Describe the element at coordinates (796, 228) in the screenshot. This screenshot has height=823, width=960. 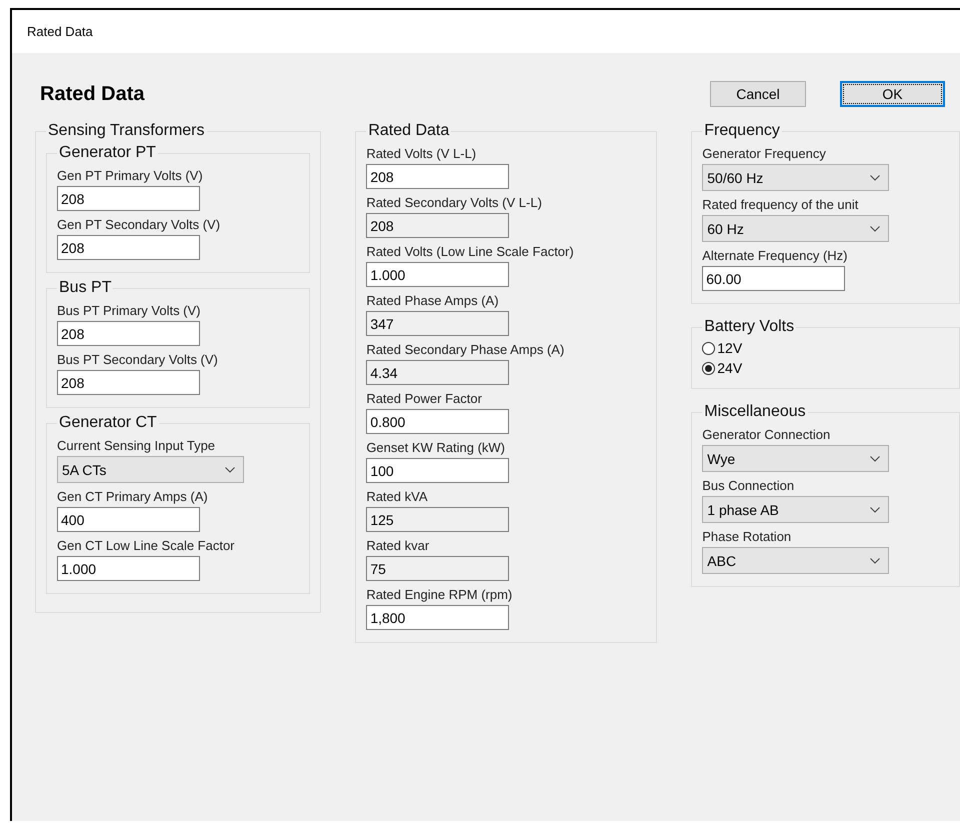
I see `dropdown: 60 Hz` at that location.